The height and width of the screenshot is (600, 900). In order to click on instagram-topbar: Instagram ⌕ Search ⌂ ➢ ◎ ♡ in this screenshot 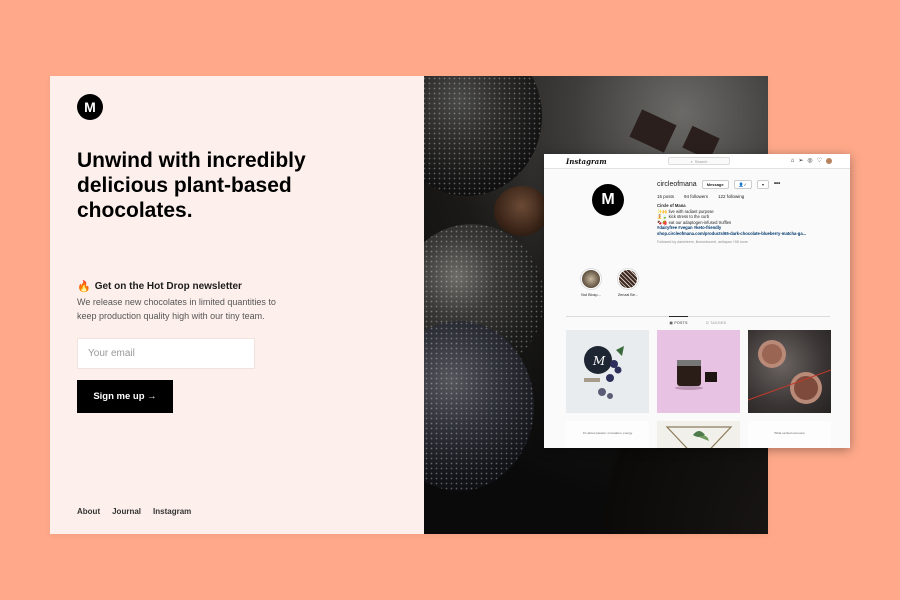, I will do `click(697, 161)`.